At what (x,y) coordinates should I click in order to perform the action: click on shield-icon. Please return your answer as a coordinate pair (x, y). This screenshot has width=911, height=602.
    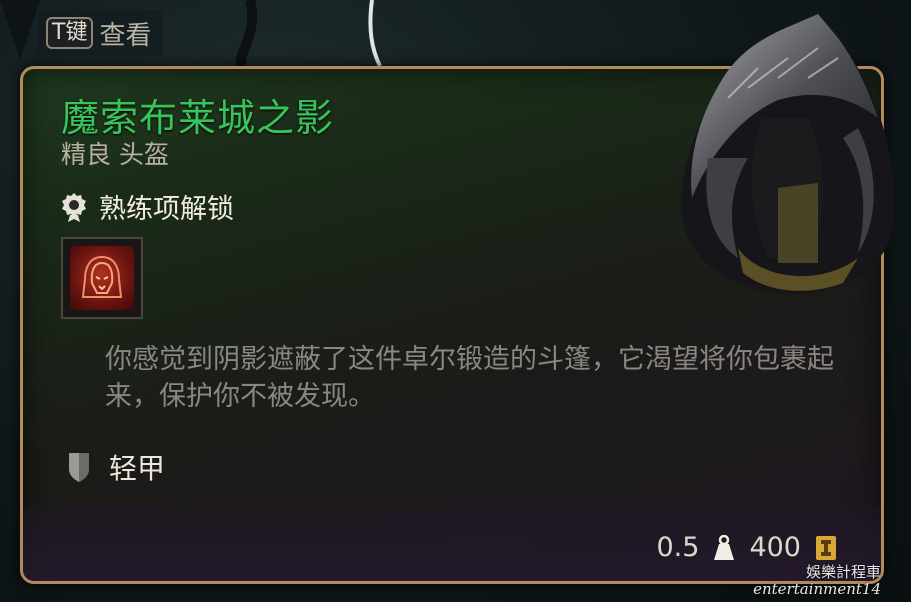
    Looking at the image, I should click on (79, 467).